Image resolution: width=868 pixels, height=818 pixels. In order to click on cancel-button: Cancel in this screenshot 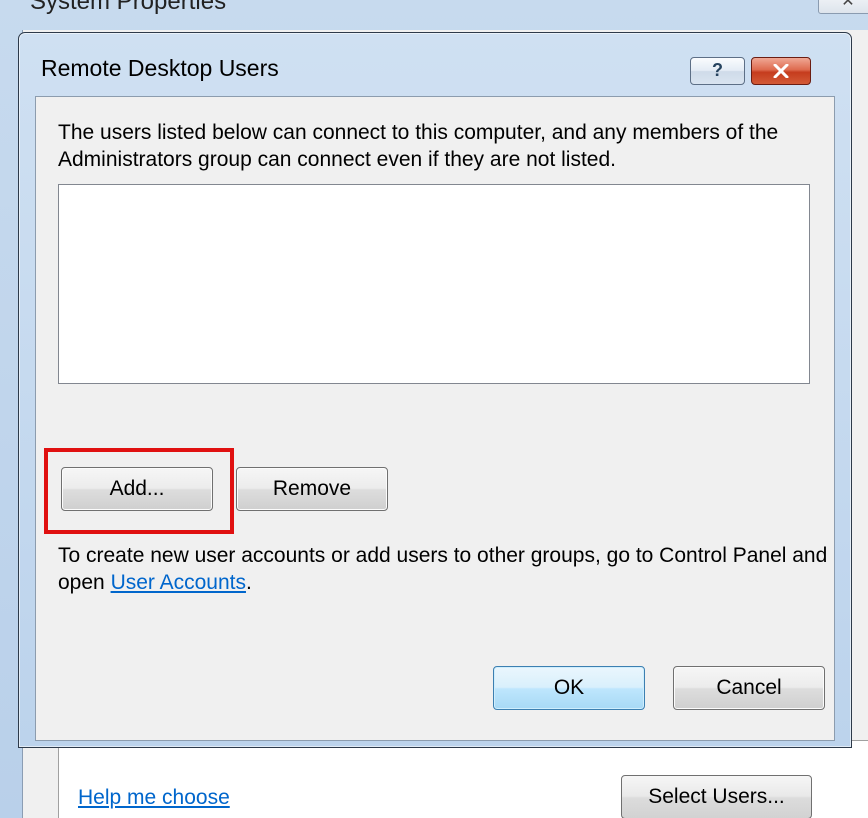, I will do `click(749, 688)`.